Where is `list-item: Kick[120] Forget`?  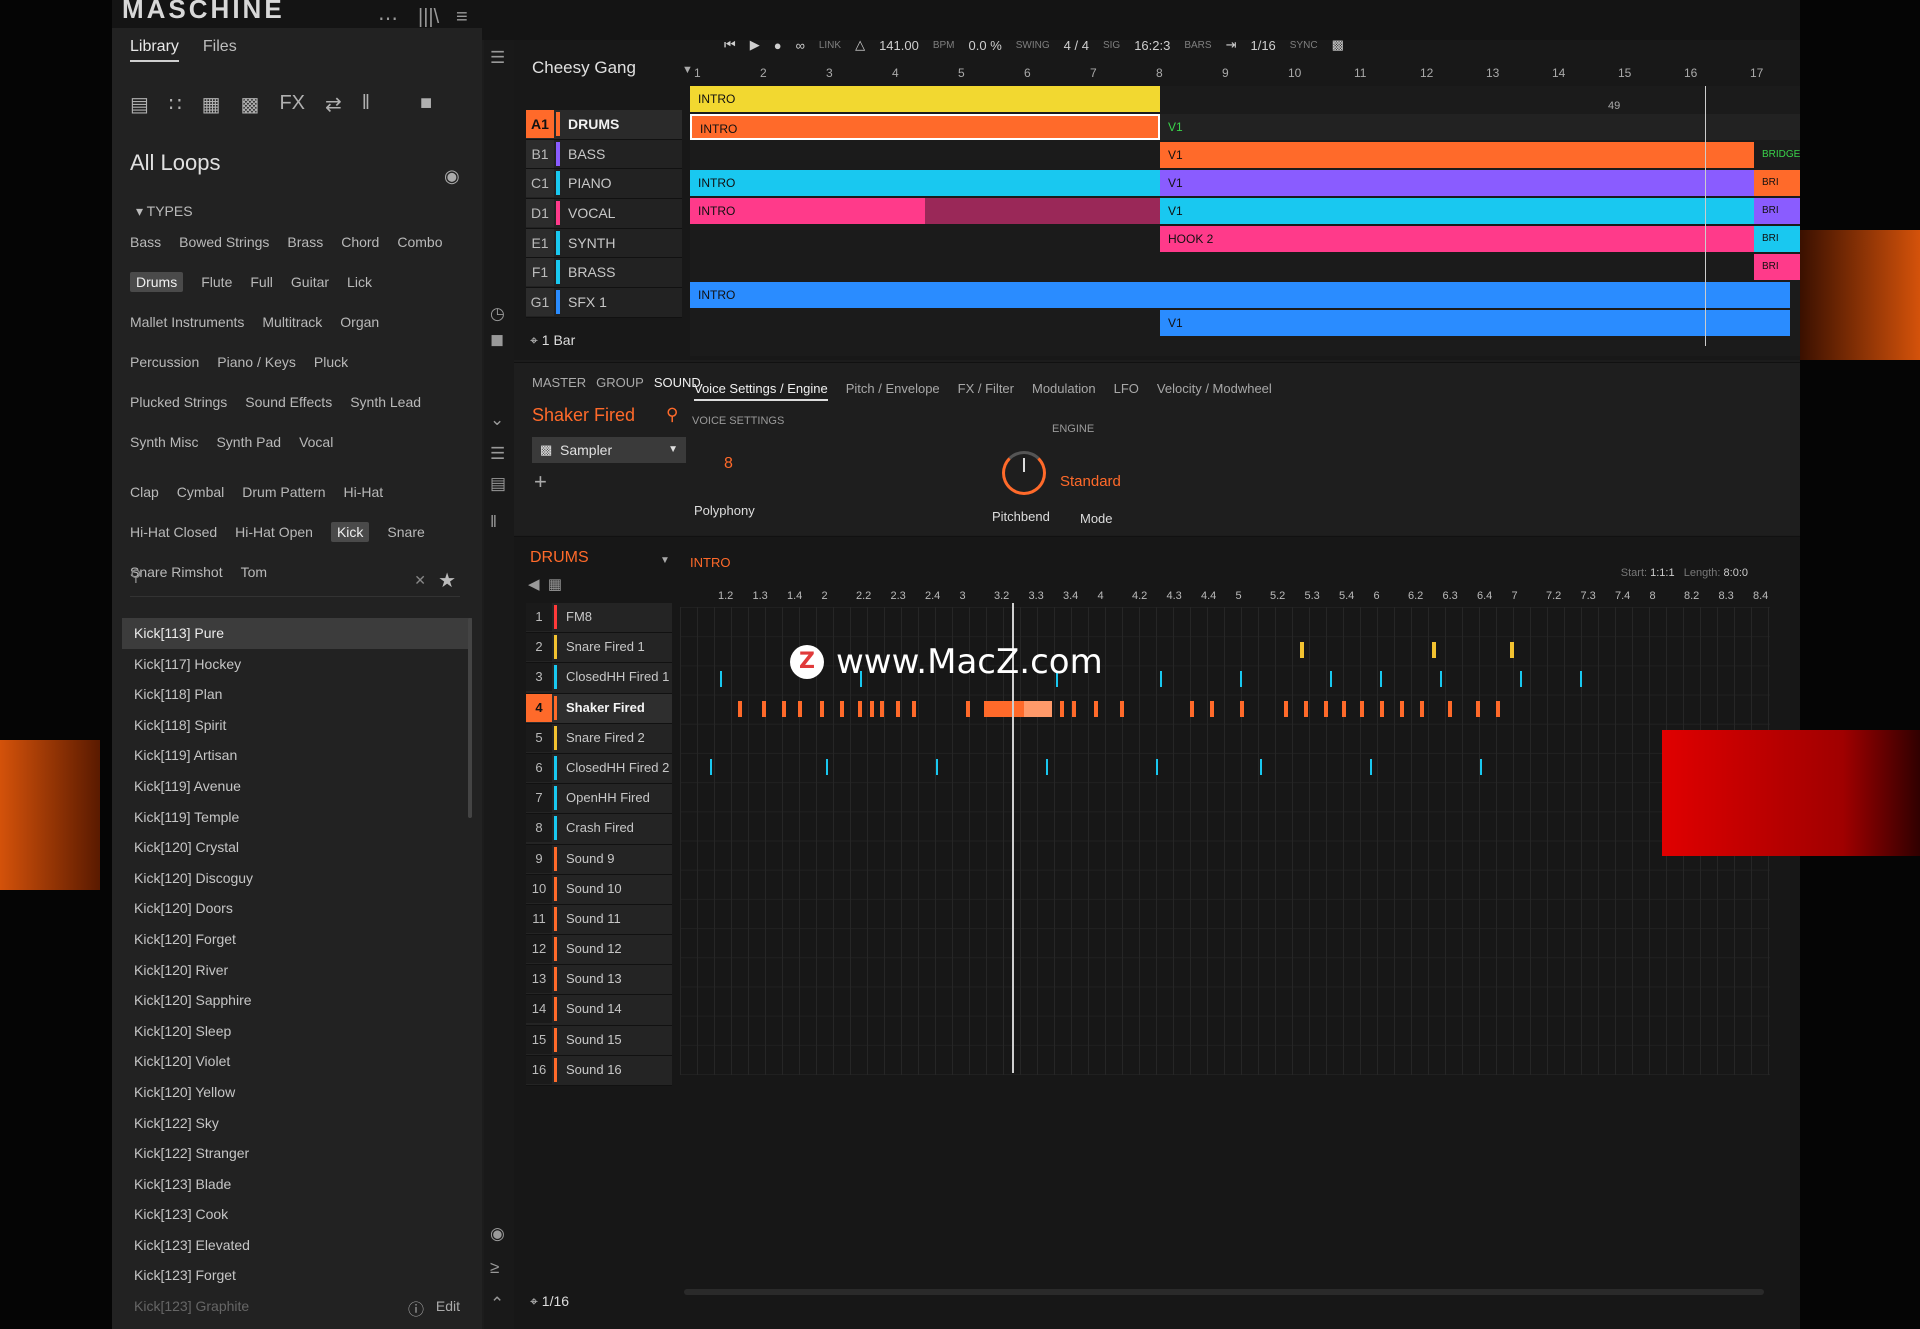
list-item: Kick[120] Forget is located at coordinates (297, 939).